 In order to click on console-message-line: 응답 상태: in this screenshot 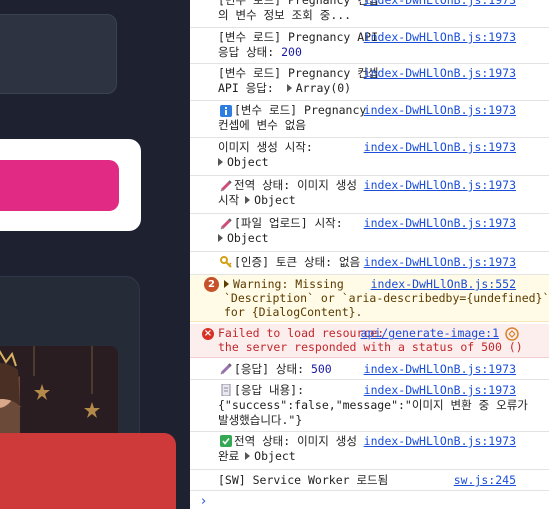, I will do `click(250, 52)`.